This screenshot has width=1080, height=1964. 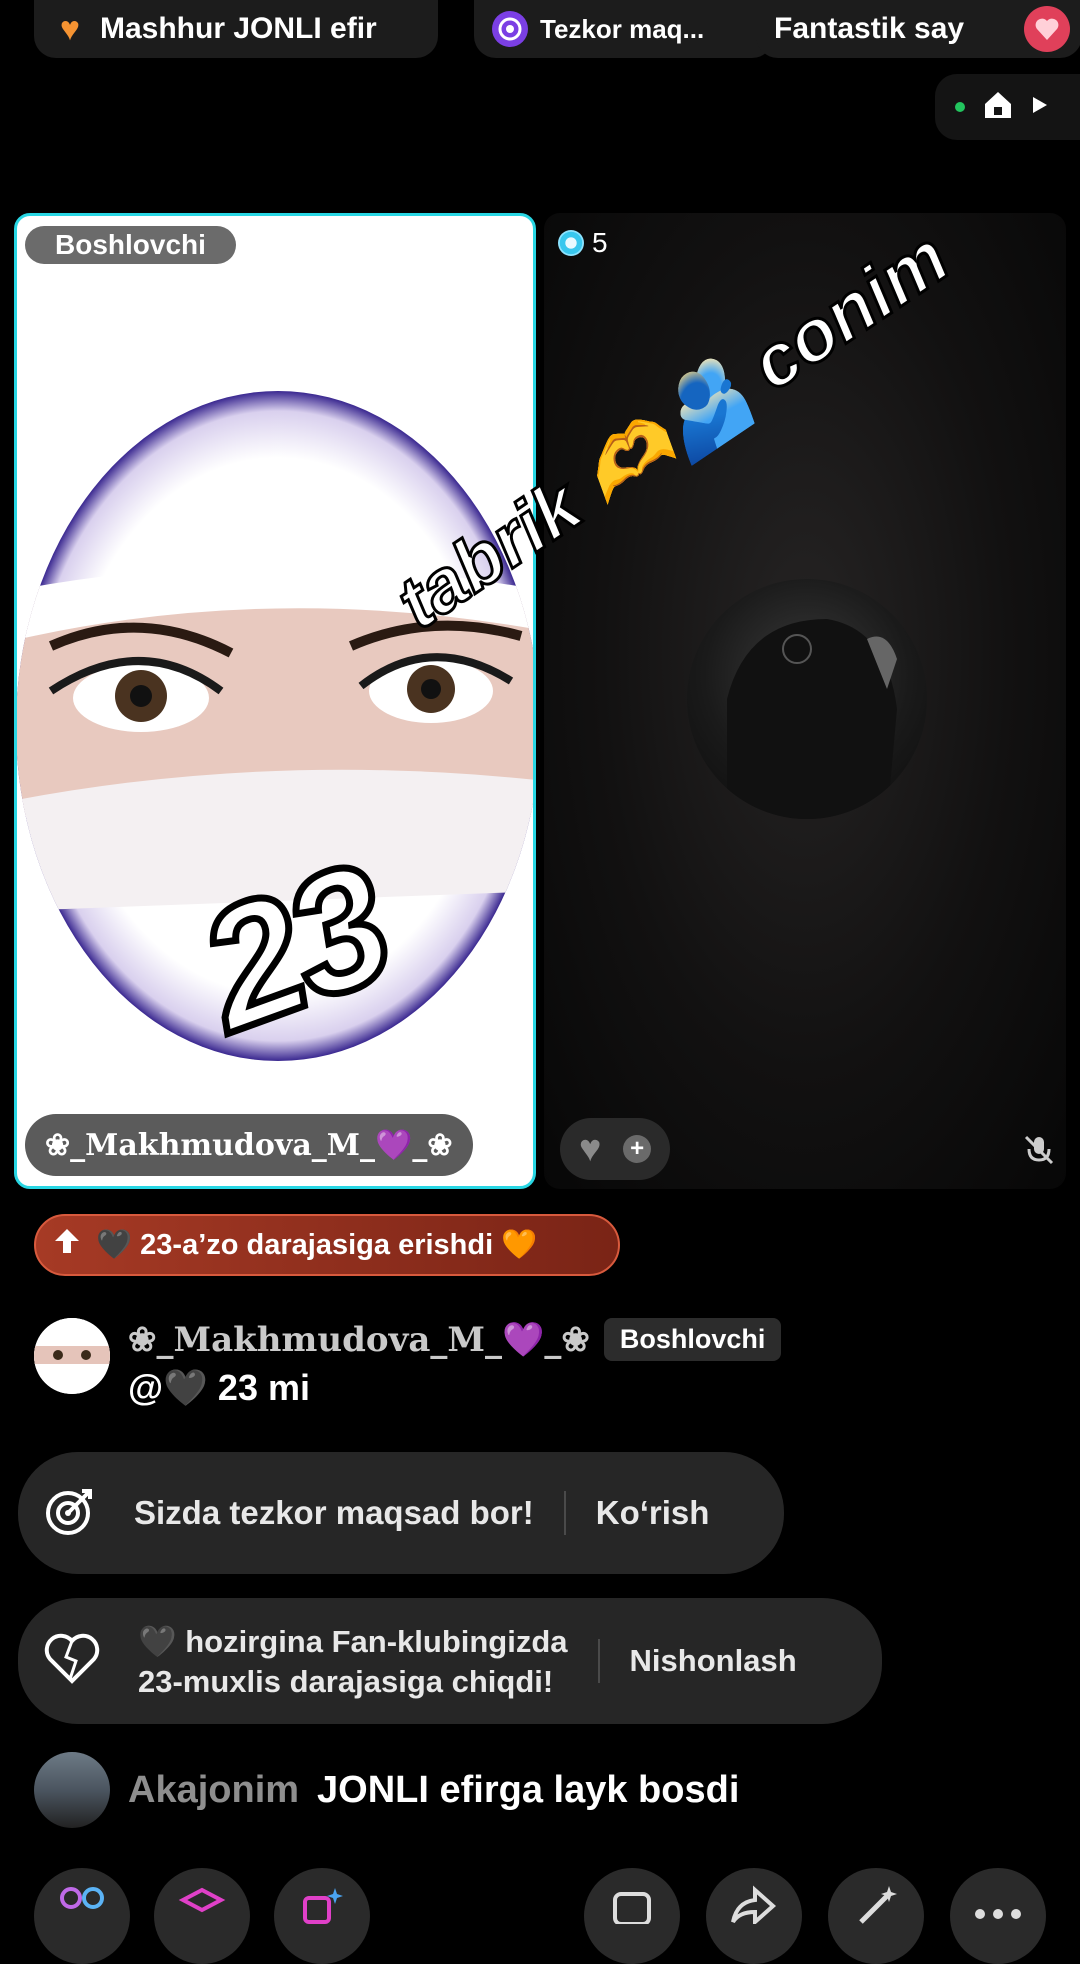 What do you see at coordinates (408, 1363) in the screenshot?
I see `chat-message: ❀_Makhmudova_M_💜_❀ Boshlovchi @🖤 23 mi` at bounding box center [408, 1363].